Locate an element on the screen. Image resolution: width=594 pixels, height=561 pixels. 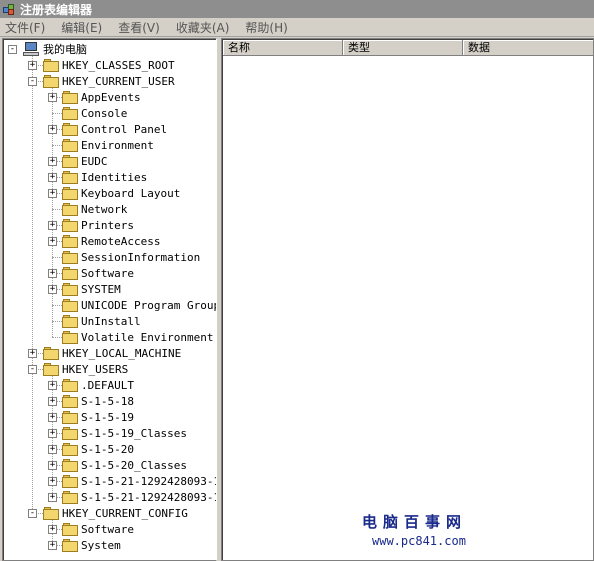
tree-item: SYSTEM is located at coordinates (91, 289).